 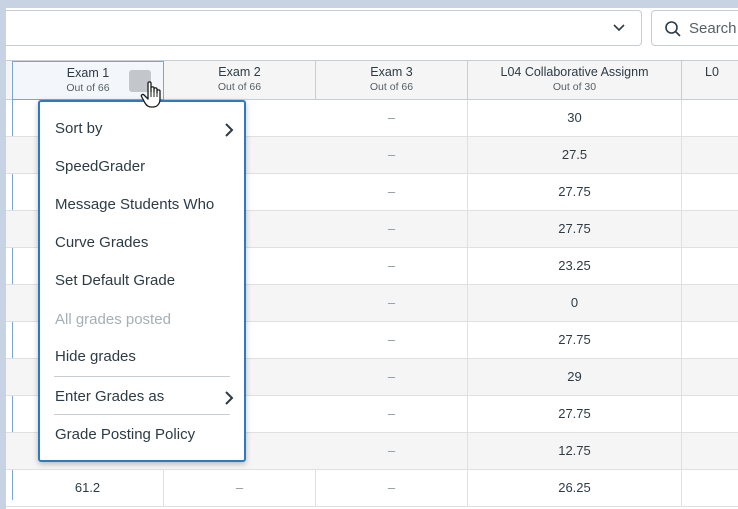 What do you see at coordinates (110, 396) in the screenshot?
I see `menu-item-label: Enter Grades as` at bounding box center [110, 396].